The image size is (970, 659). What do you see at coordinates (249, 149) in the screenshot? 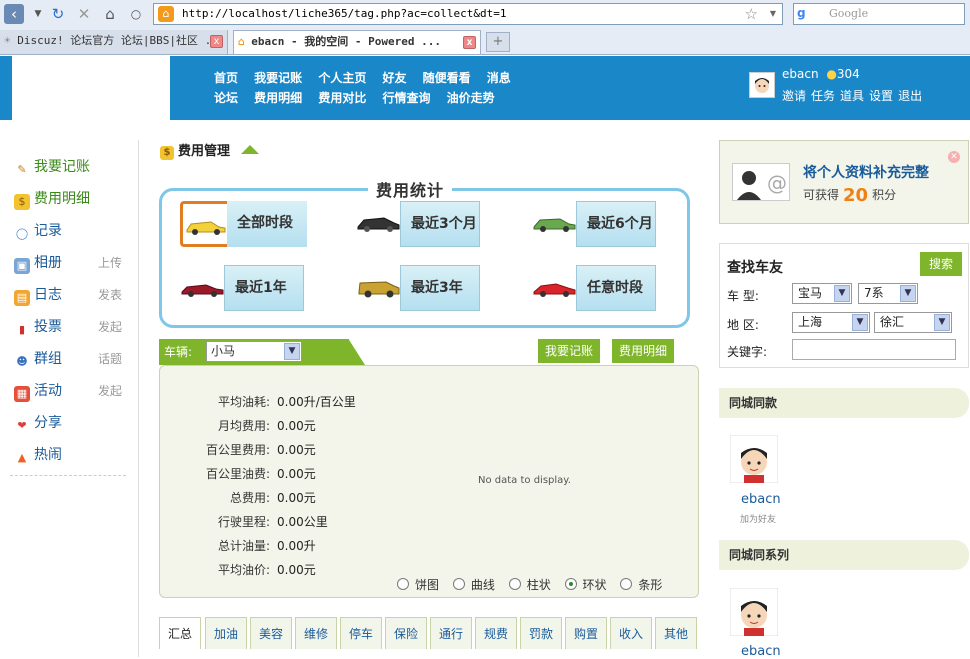
I see `collapse-arrow-icon` at bounding box center [249, 149].